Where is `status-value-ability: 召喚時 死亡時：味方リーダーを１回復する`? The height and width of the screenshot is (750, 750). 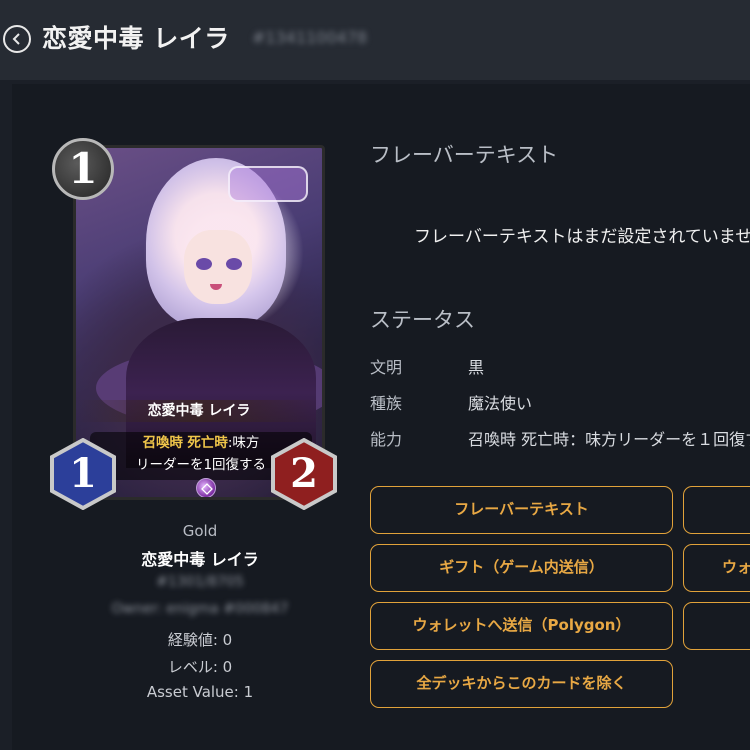
status-value-ability: 召喚時 死亡時：味方リーダーを１回復する is located at coordinates (609, 439).